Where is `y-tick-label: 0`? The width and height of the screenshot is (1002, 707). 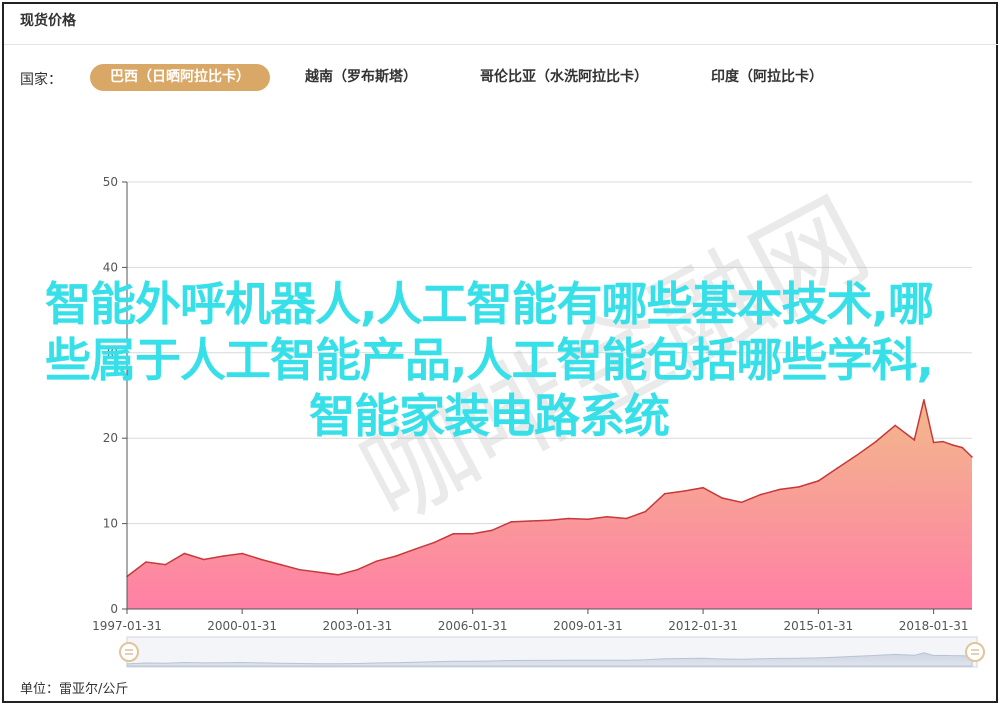 y-tick-label: 0 is located at coordinates (114, 609).